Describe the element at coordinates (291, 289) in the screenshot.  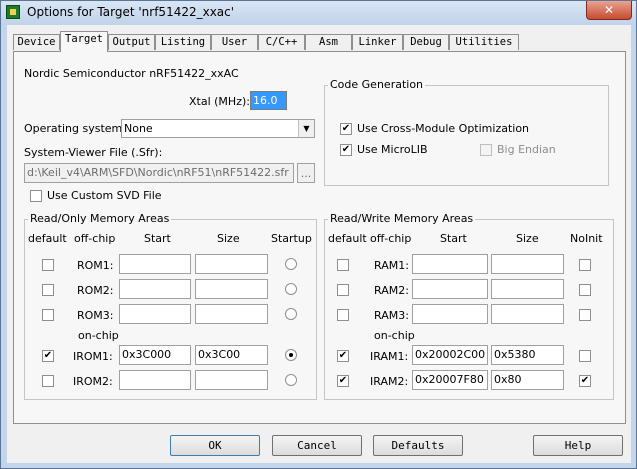
I see `rom2-startup-radio` at that location.